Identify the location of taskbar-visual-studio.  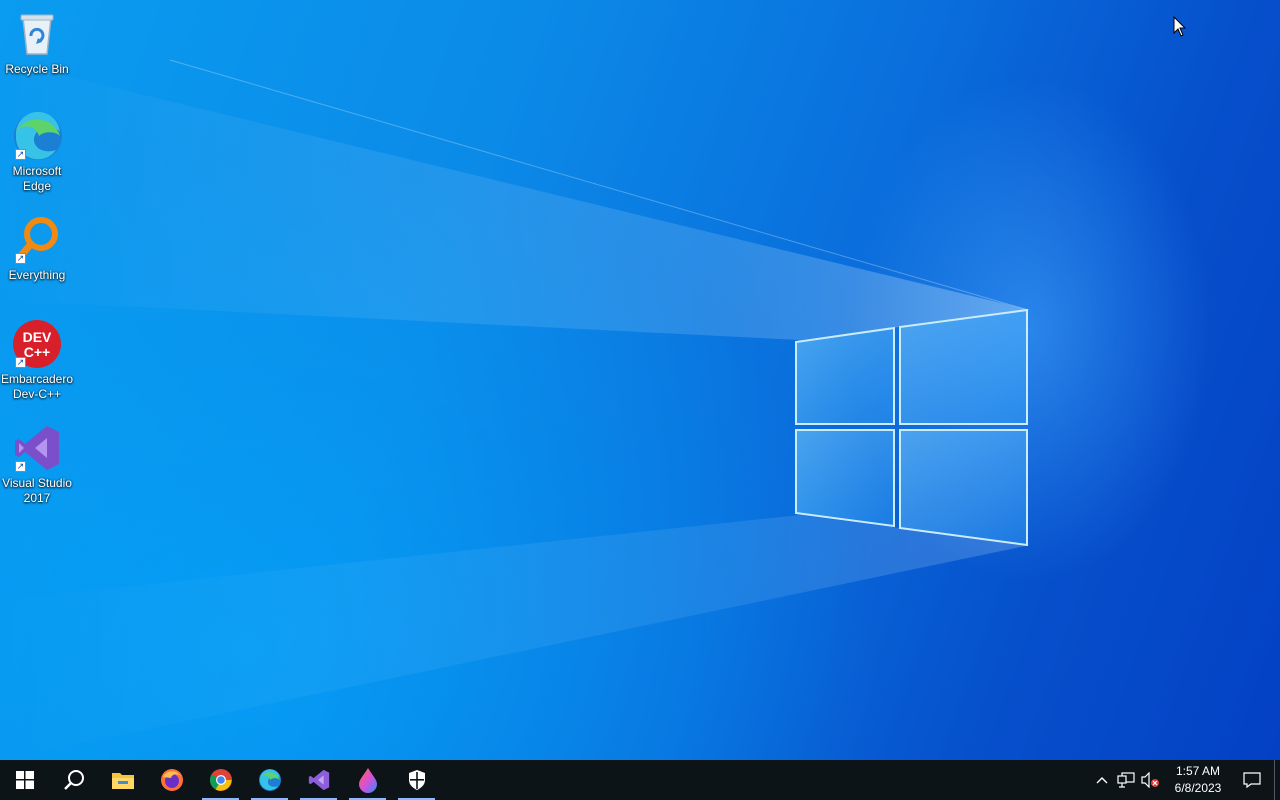
(318, 780).